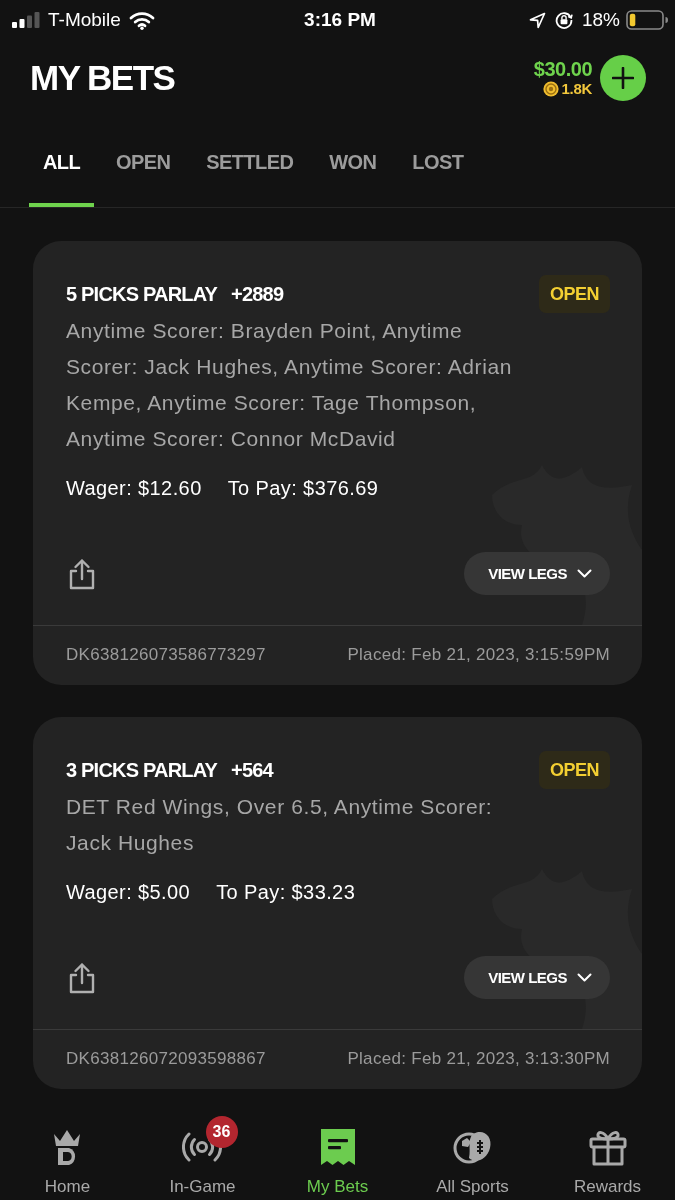 The image size is (675, 1200). I want to click on bet-odds: +564, so click(252, 770).